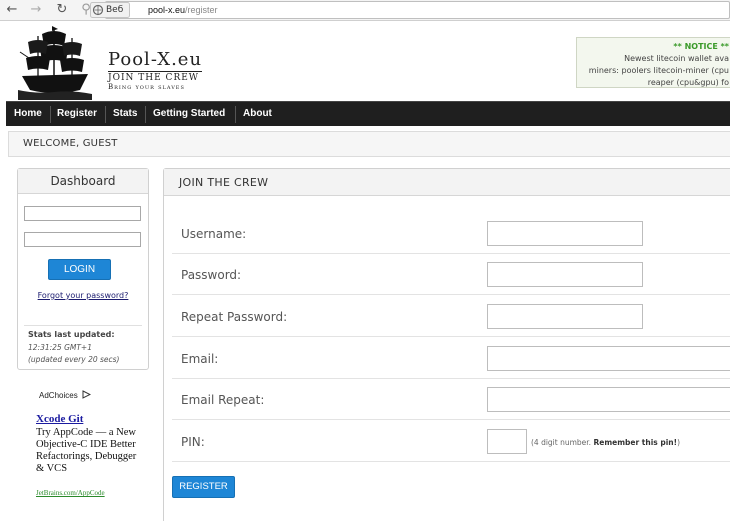 This screenshot has height=521, width=730. What do you see at coordinates (60, 347) in the screenshot?
I see `stats-updated-time: 12:31:25 GMT+1` at bounding box center [60, 347].